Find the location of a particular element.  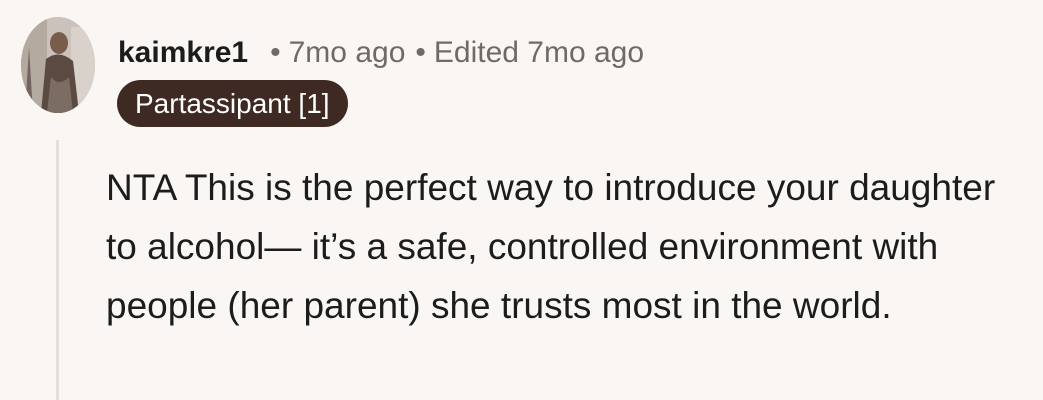

timestamp-link: 7mo ago is located at coordinates (347, 53).